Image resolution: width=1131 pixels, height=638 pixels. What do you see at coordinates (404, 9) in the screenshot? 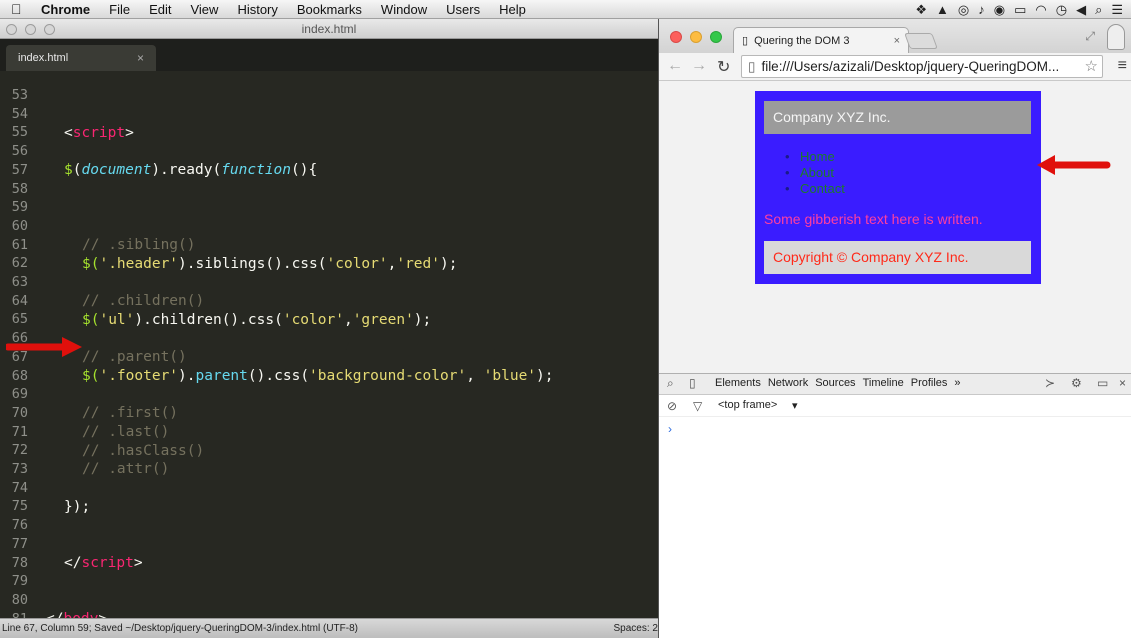
I see `menu-window: Window` at bounding box center [404, 9].